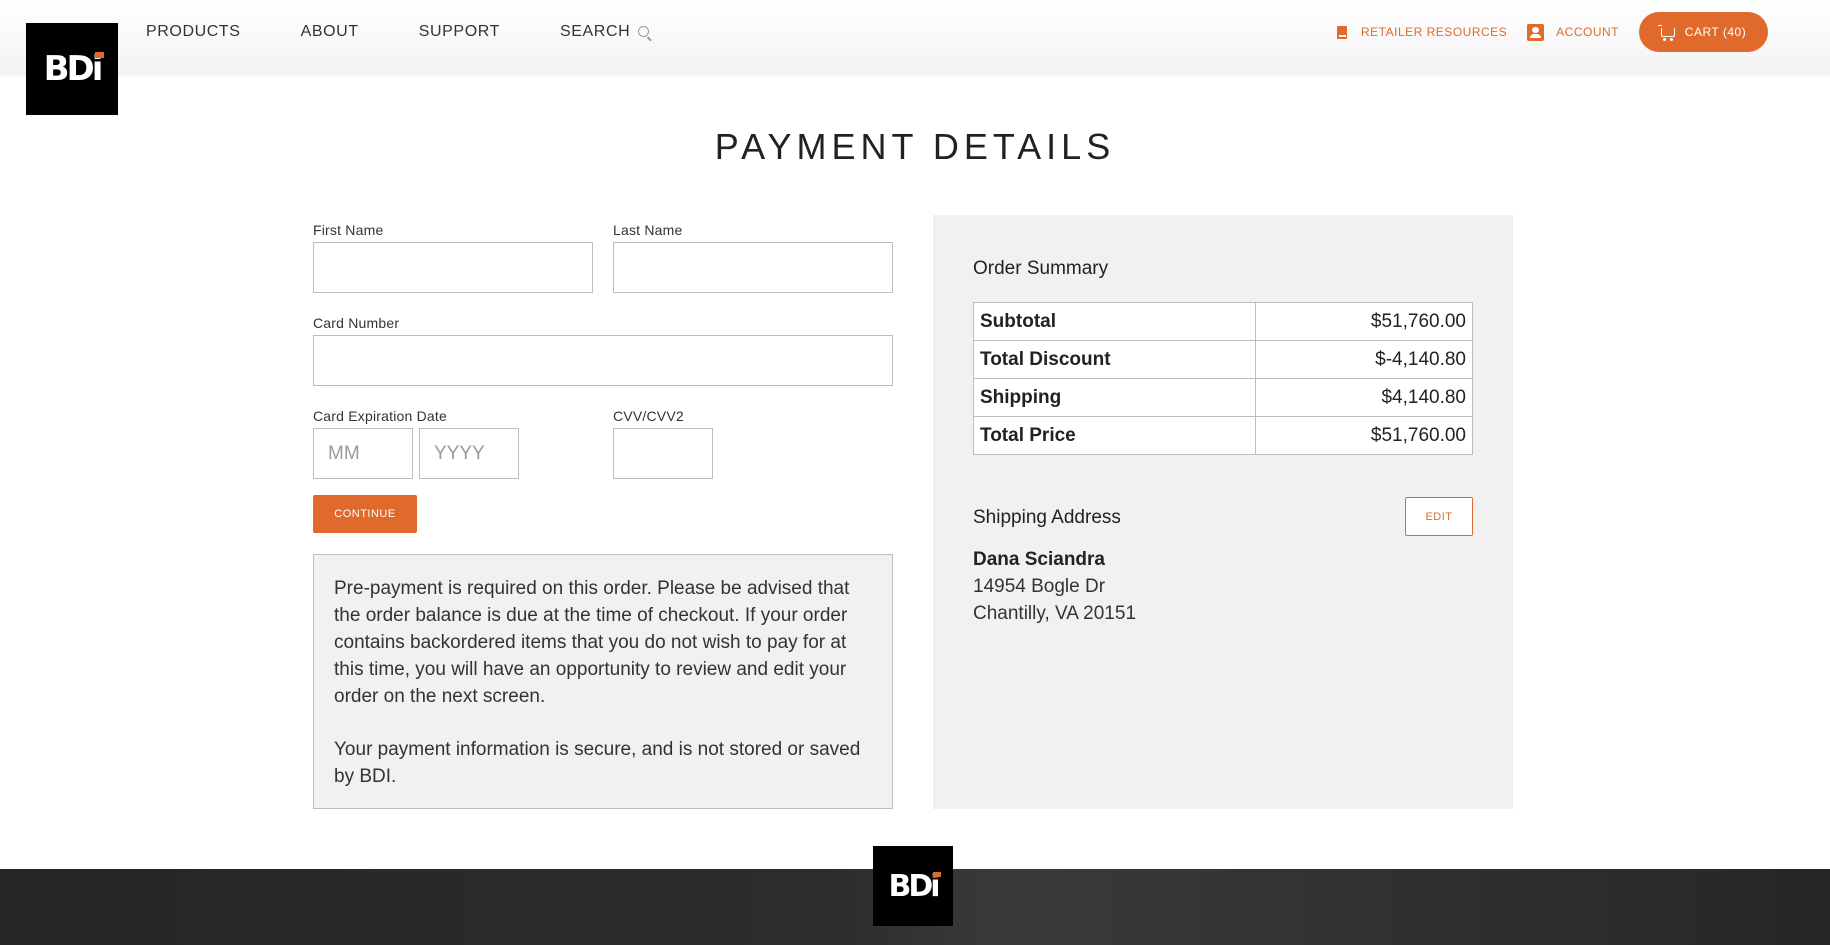  I want to click on retailer-resources-link: RETAILER RESOURCES, so click(1422, 32).